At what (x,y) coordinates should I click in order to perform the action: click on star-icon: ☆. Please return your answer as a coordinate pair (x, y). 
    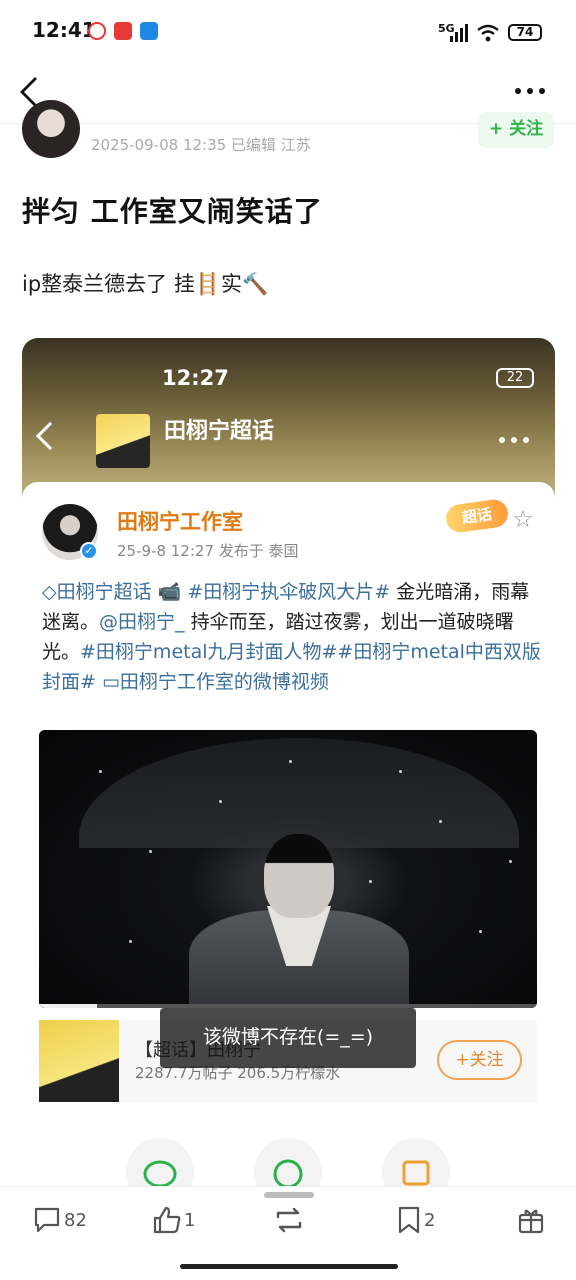
    Looking at the image, I should click on (523, 519).